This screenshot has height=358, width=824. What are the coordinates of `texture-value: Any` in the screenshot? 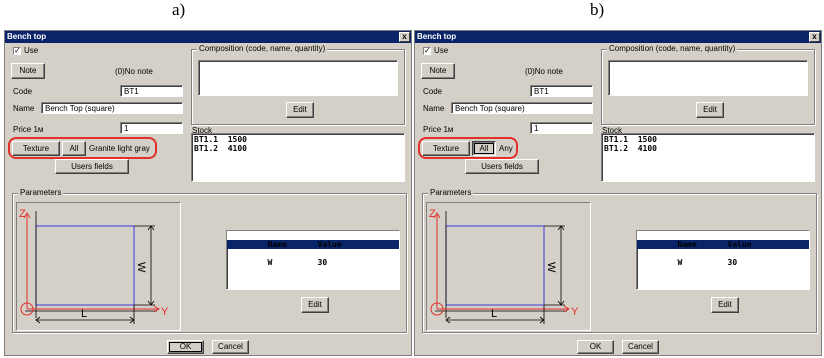 It's located at (506, 148).